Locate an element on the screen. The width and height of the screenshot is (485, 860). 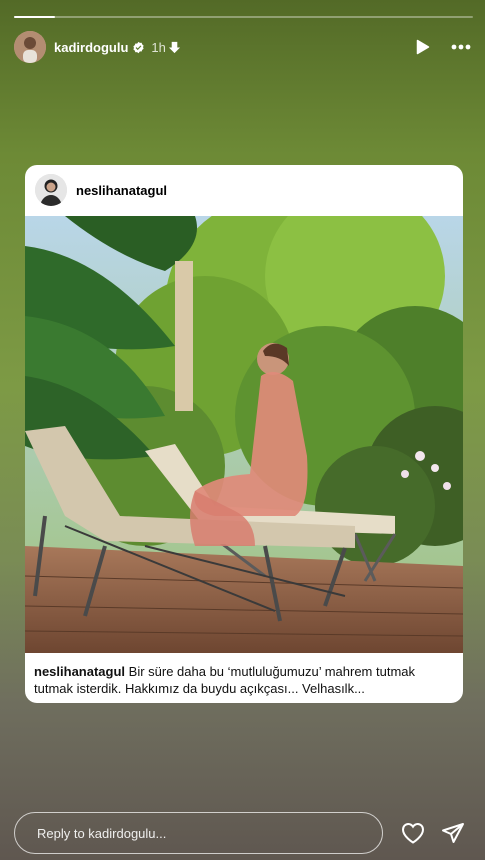
reply-field is located at coordinates (198, 833).